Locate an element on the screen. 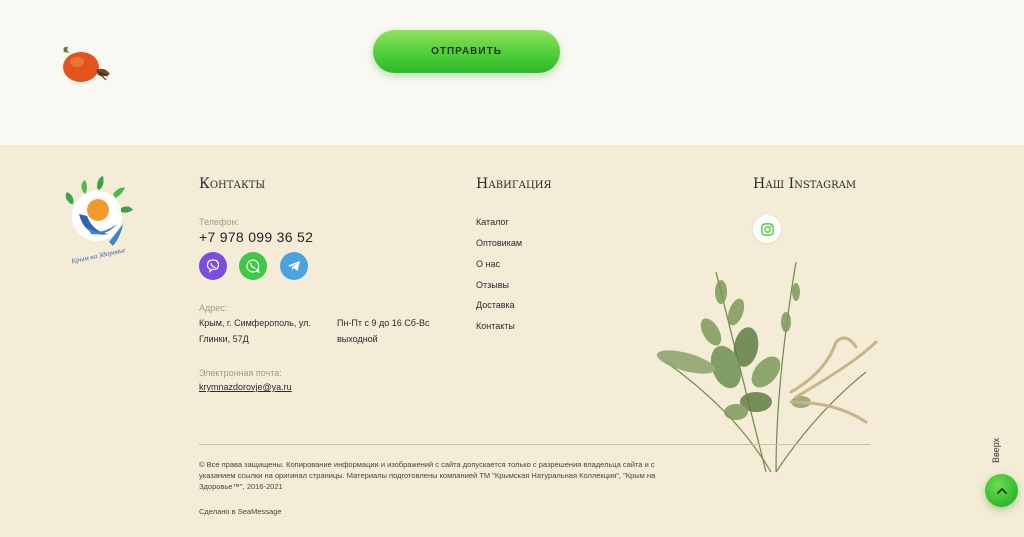 This screenshot has width=1024, height=537. phone-label: Телефон: is located at coordinates (219, 222).